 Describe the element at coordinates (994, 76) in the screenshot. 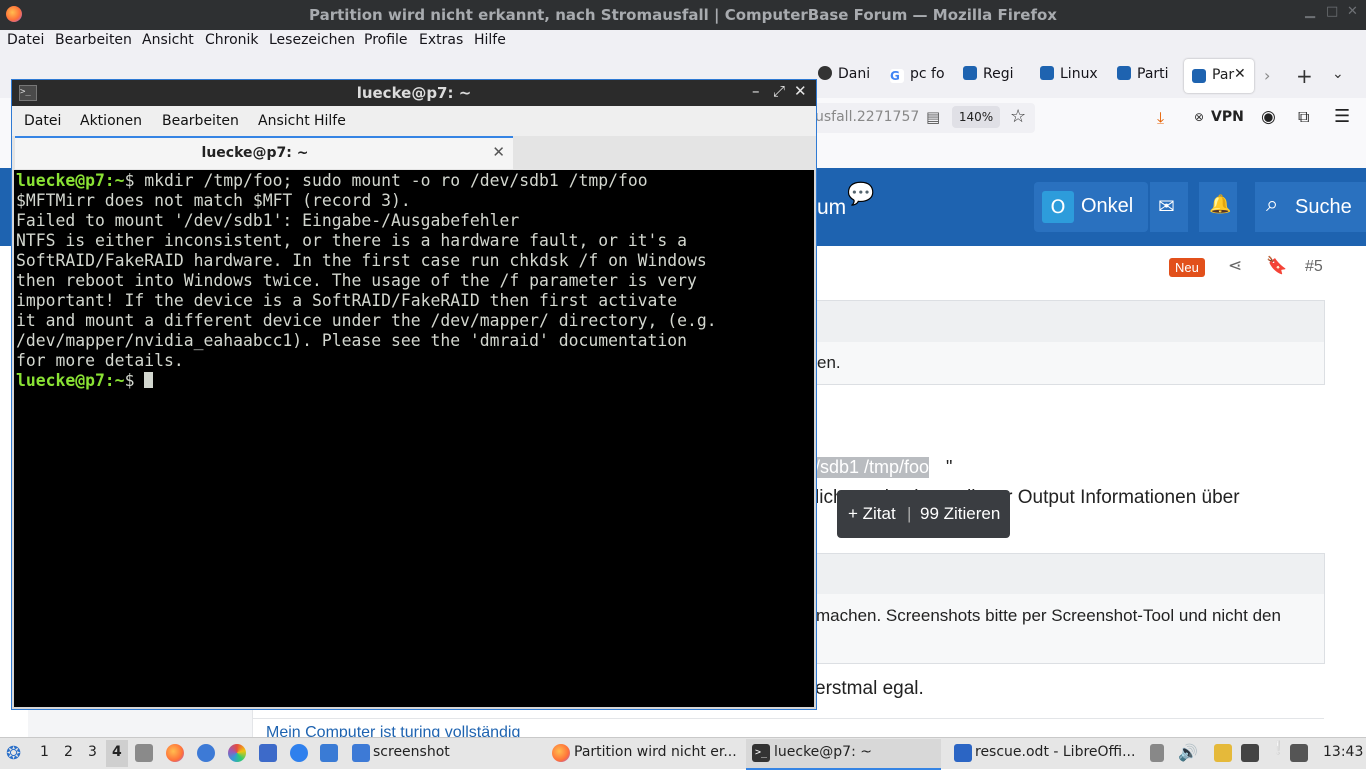

I see `tab-regi: Regi` at that location.